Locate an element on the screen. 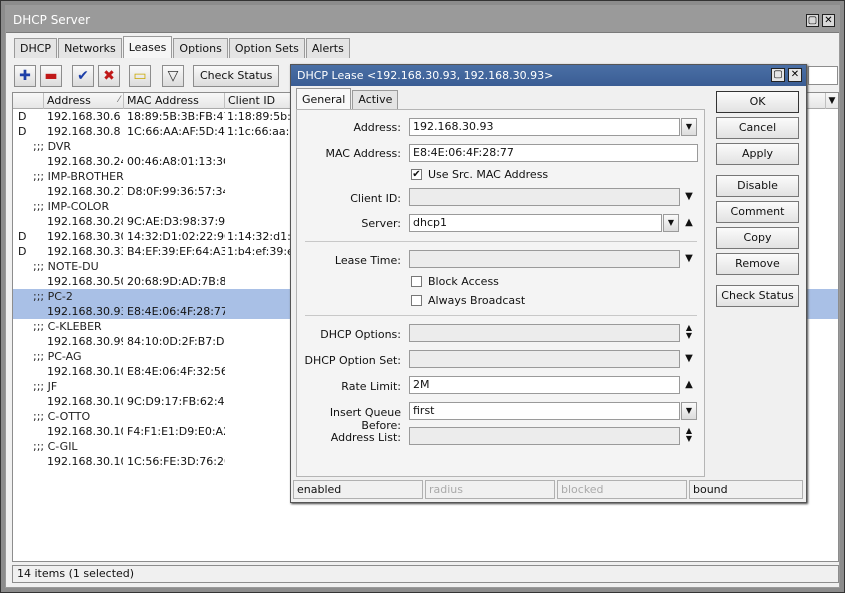  row-flag: D is located at coordinates (22, 251).